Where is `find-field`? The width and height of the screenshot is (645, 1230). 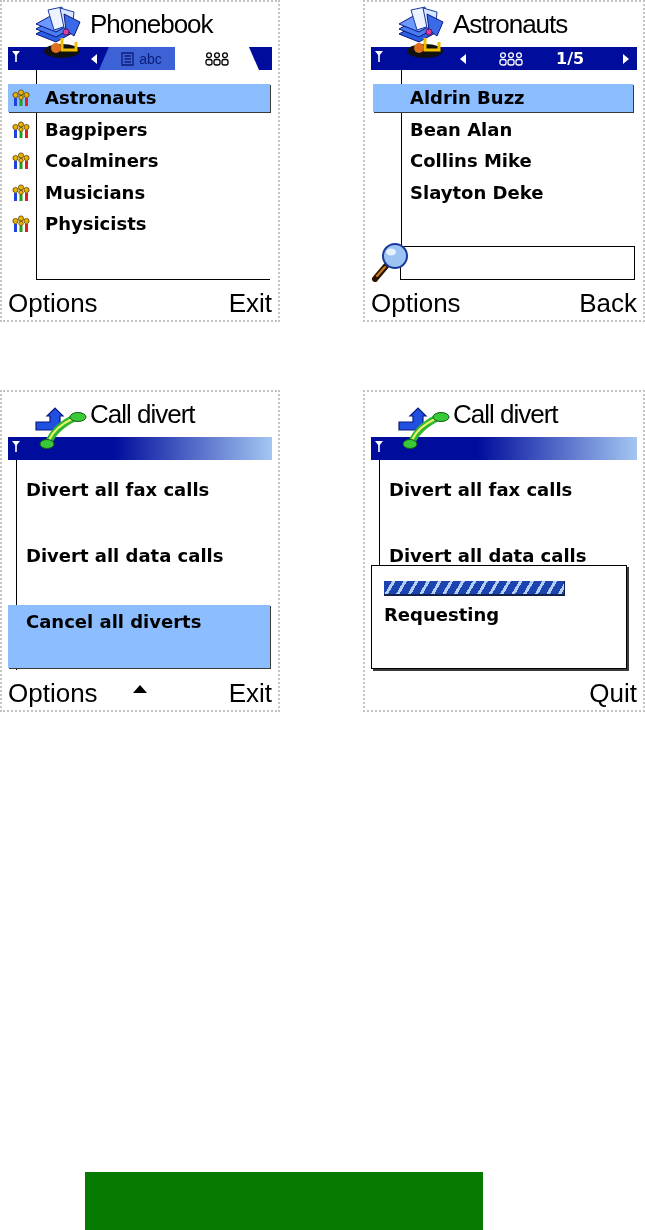
find-field is located at coordinates (517, 263).